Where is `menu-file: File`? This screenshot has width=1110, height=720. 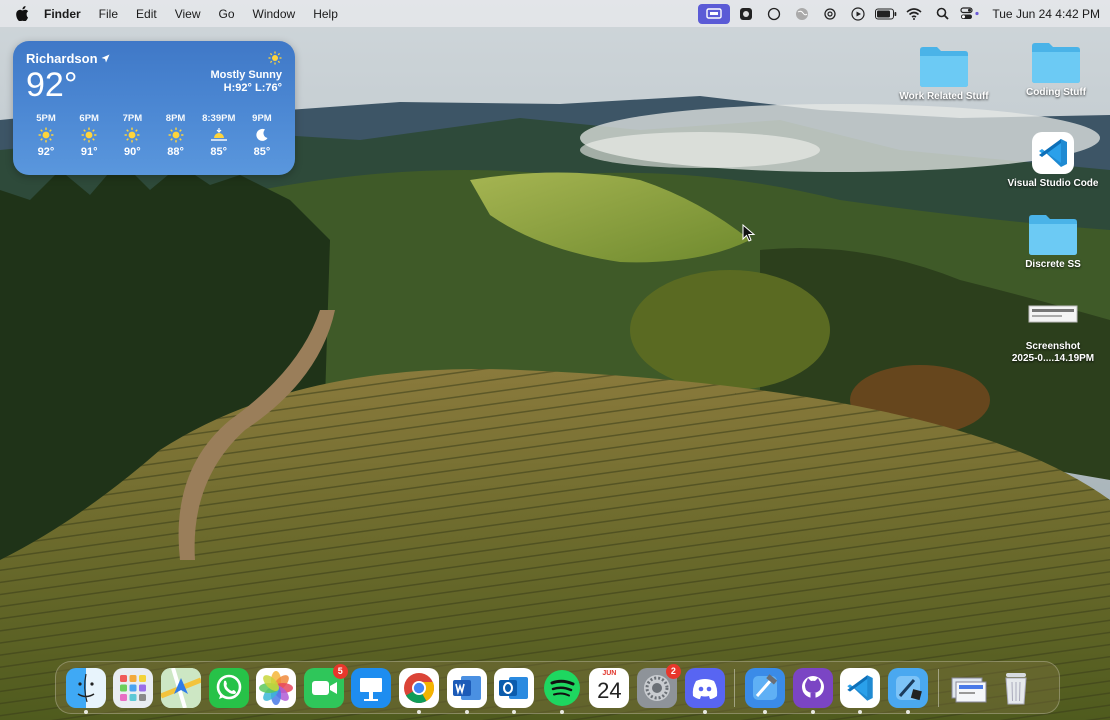
menu-file: File is located at coordinates (108, 14).